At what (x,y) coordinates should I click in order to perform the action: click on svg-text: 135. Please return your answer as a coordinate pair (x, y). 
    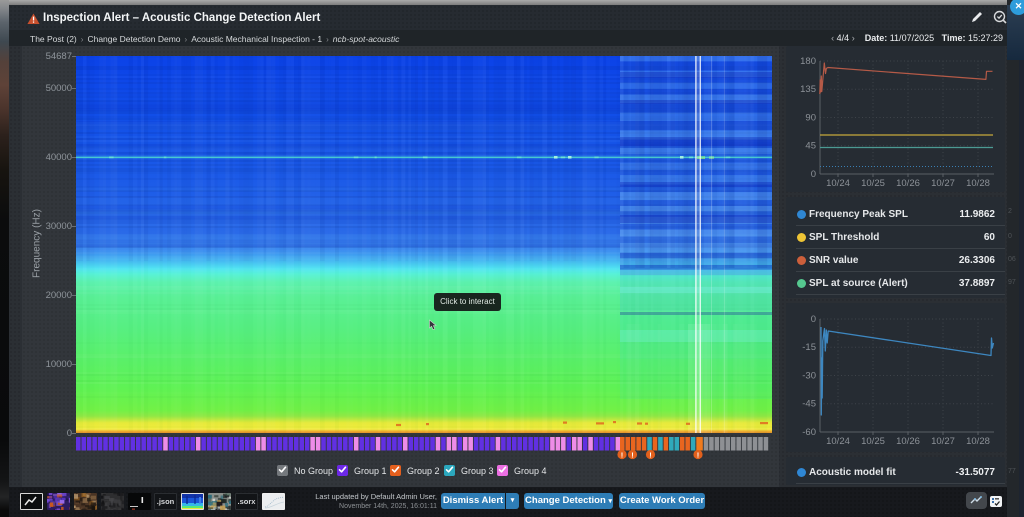
    Looking at the image, I should click on (808, 89).